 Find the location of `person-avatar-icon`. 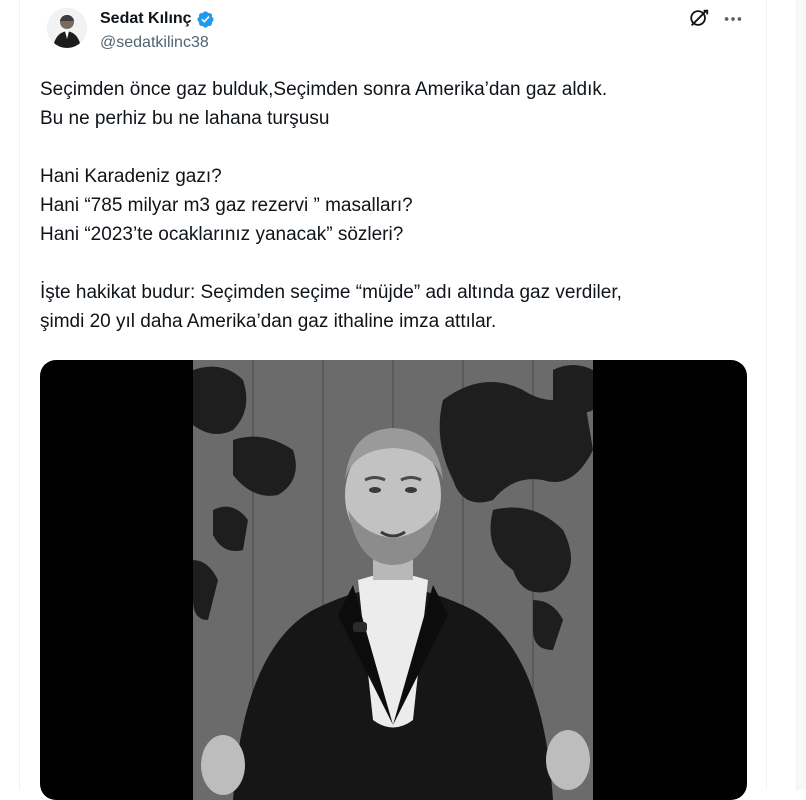

person-avatar-icon is located at coordinates (67, 28).